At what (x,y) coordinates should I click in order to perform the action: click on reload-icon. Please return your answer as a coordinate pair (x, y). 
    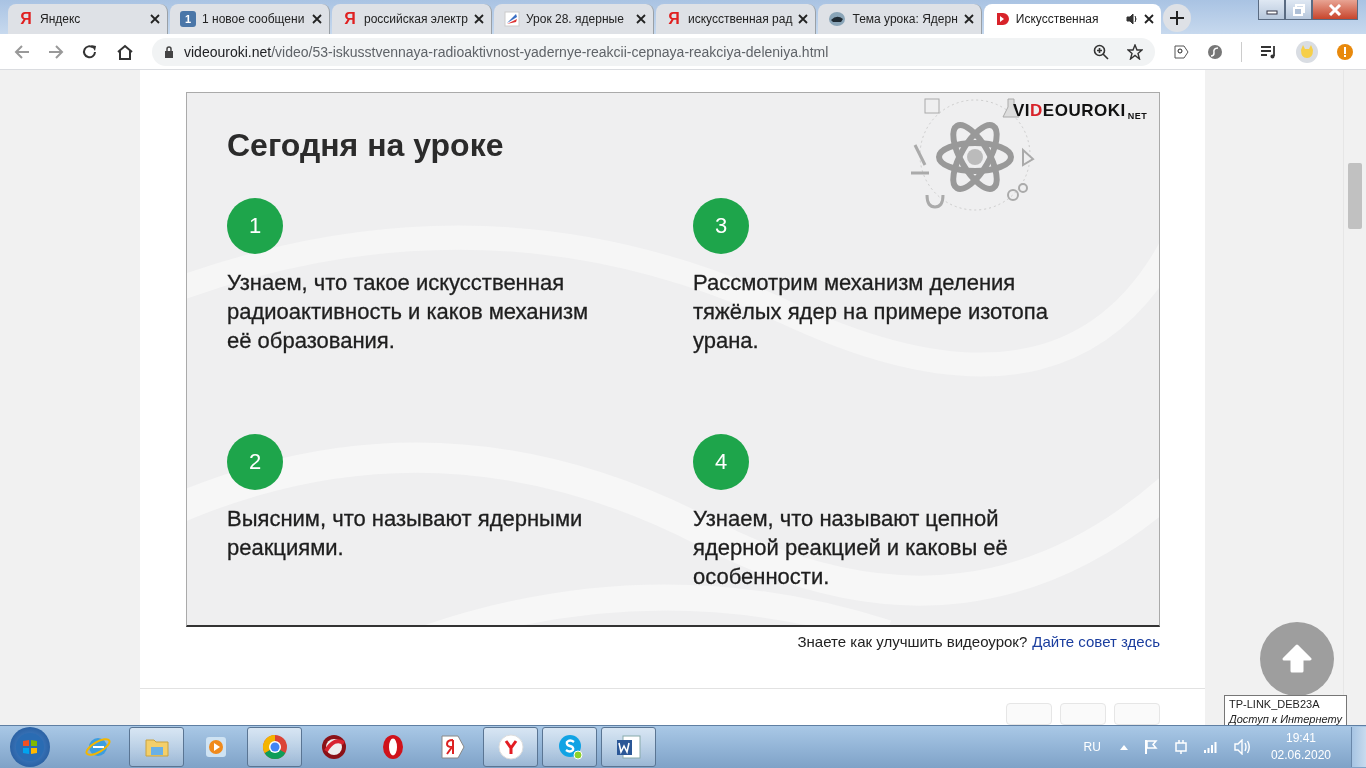
    Looking at the image, I should click on (90, 51).